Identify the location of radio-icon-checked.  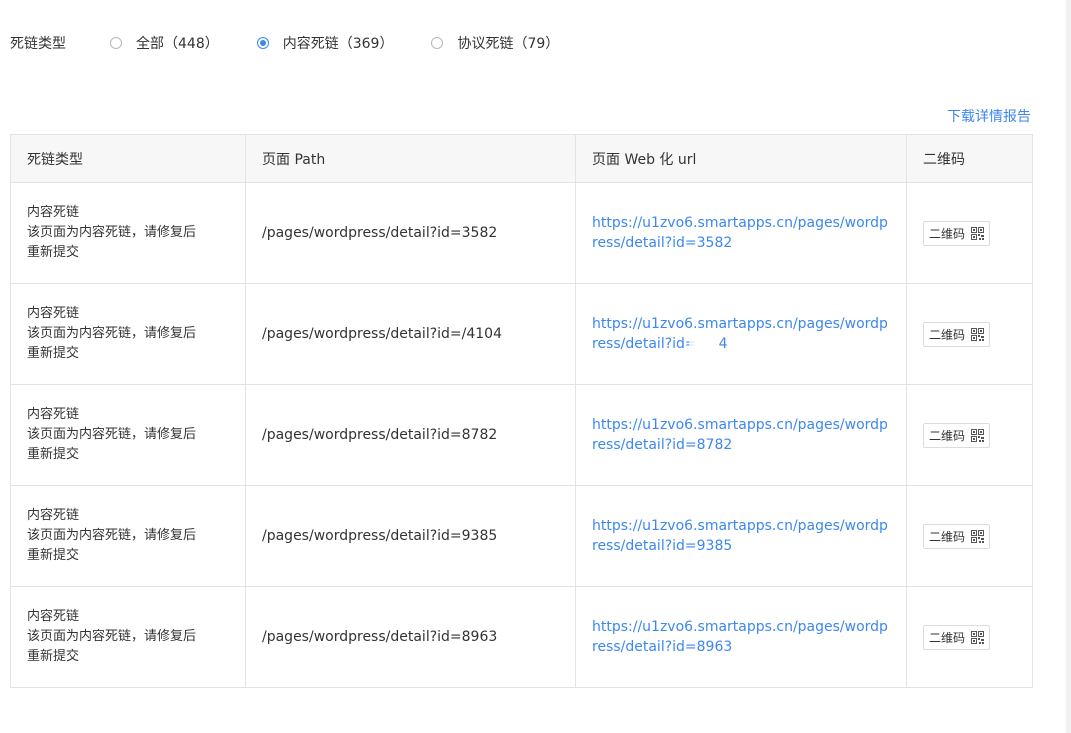
(262, 43).